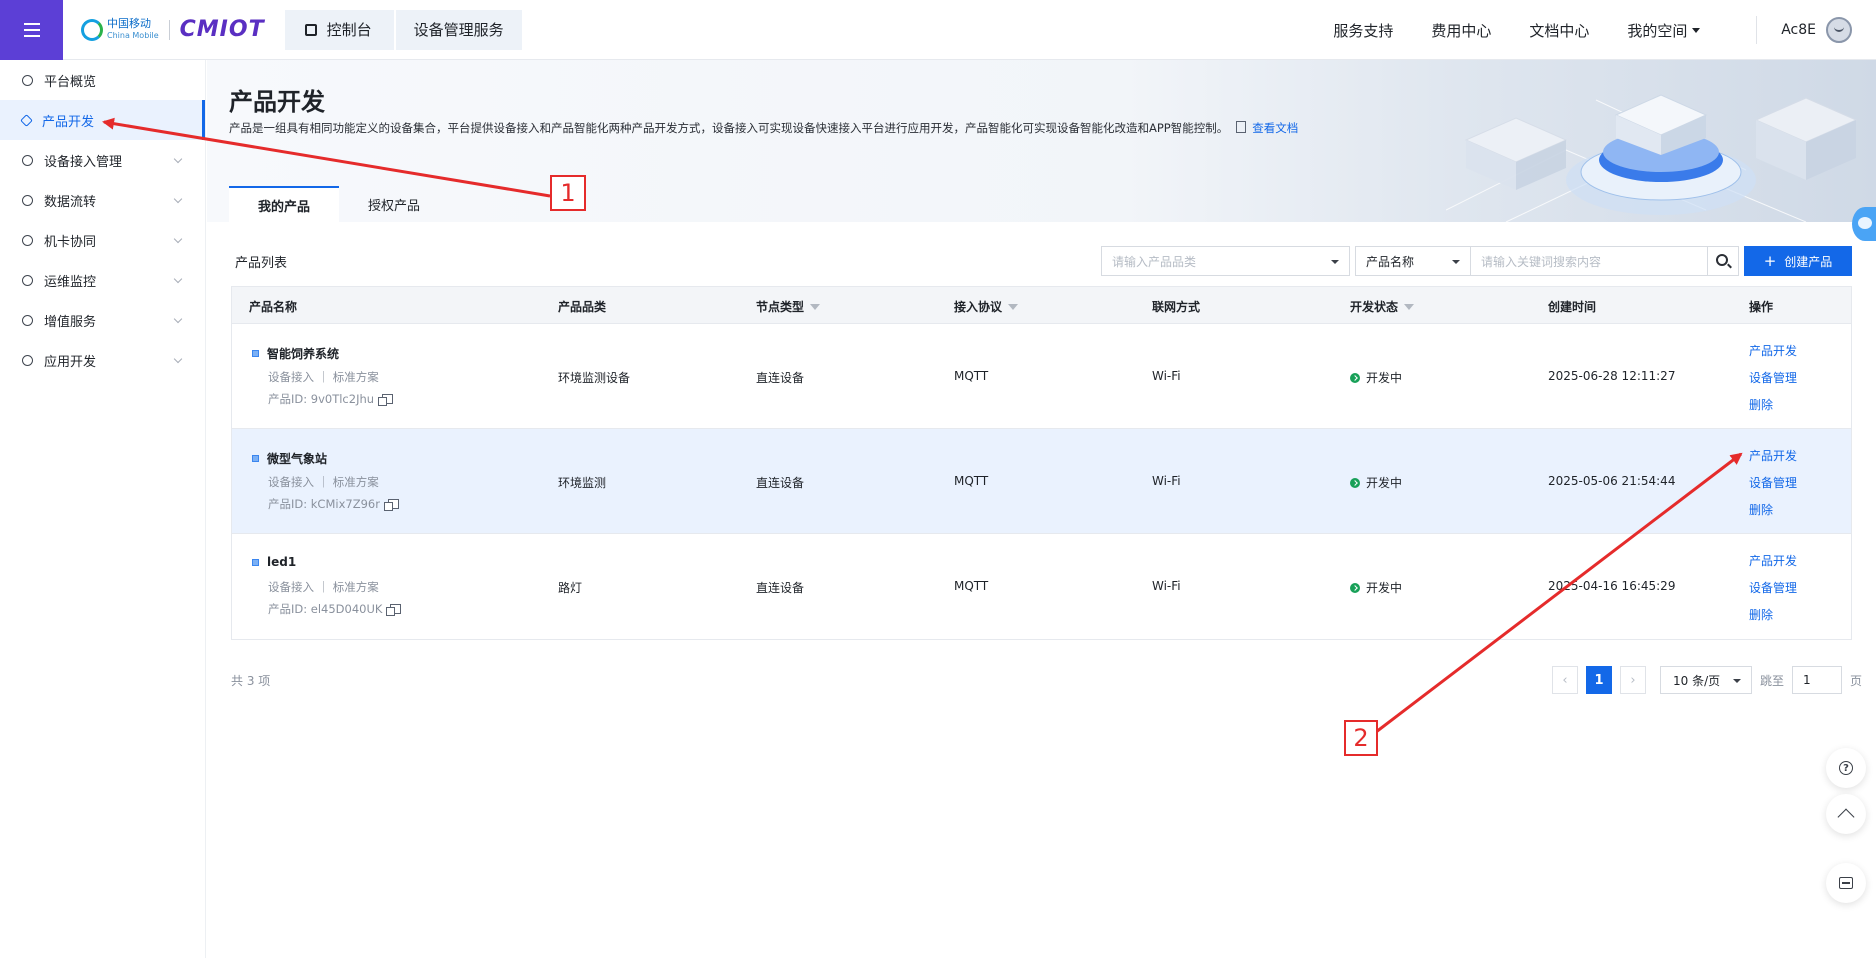 This screenshot has height=958, width=1876. Describe the element at coordinates (1572, 307) in the screenshot. I see `col-created: 创建时间` at that location.